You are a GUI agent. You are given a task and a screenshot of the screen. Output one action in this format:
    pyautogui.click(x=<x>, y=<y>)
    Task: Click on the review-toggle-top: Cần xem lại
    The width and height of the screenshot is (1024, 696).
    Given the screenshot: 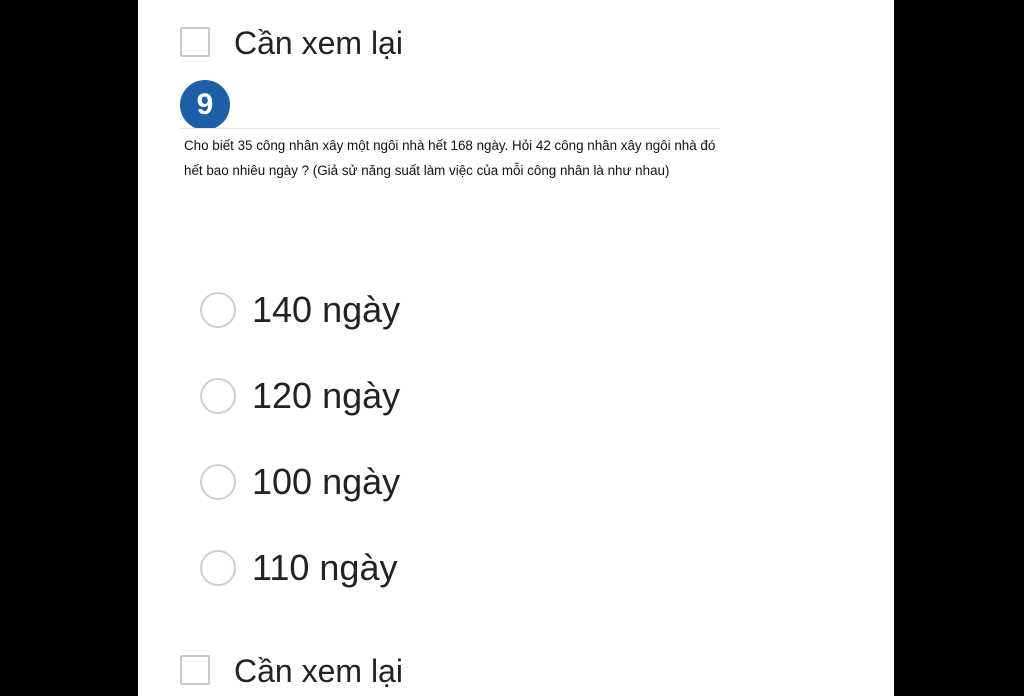 What is the action you would take?
    pyautogui.click(x=291, y=42)
    